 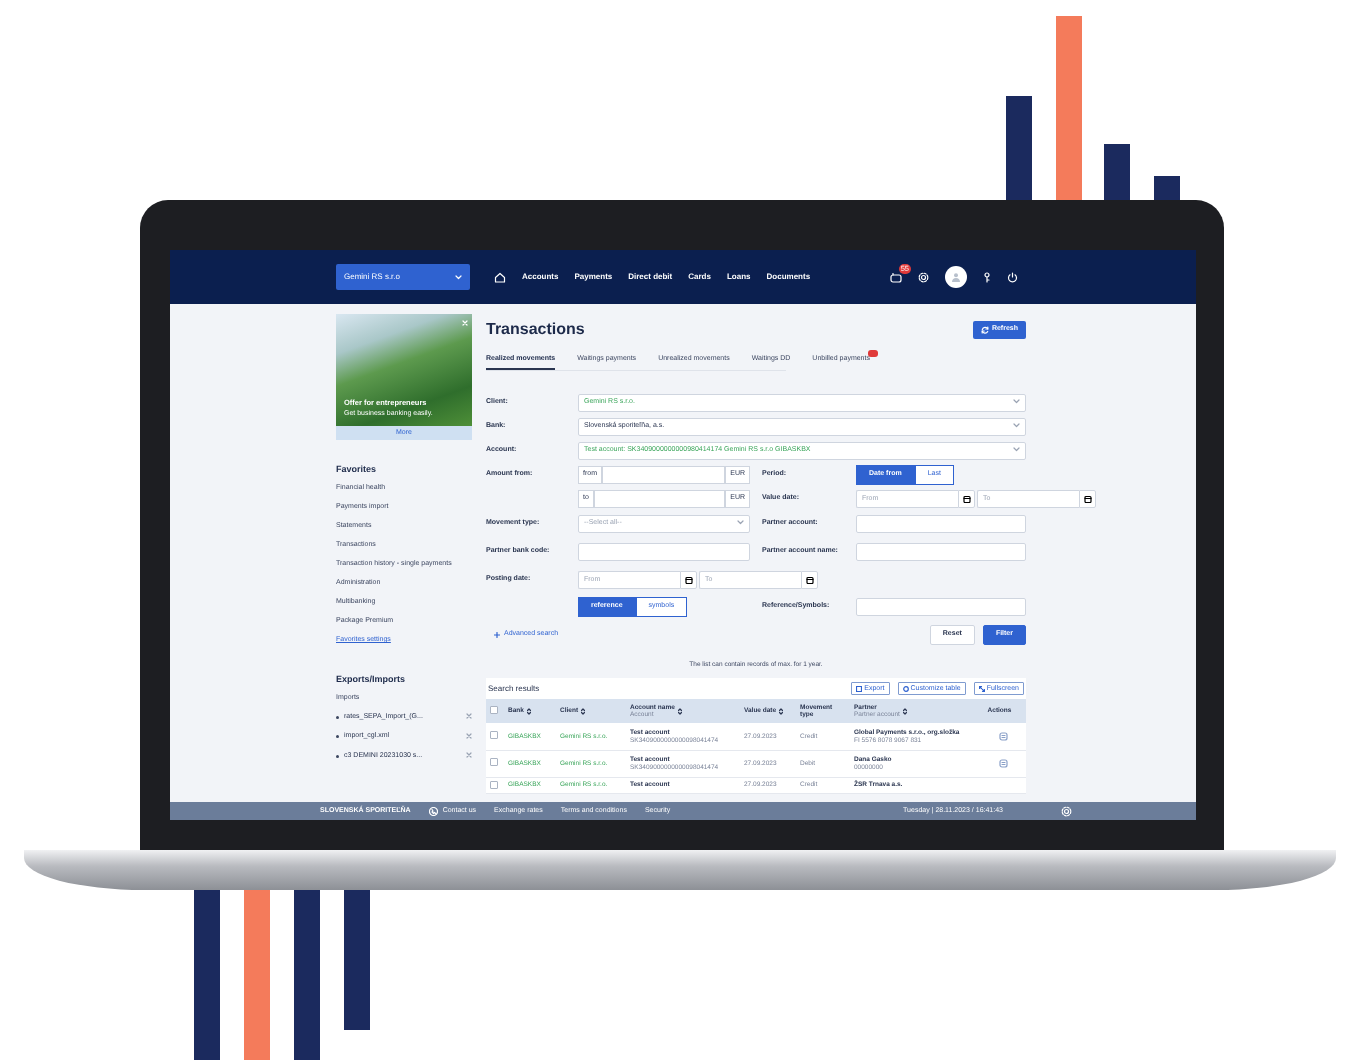 I want to click on page-title: Transactions, so click(x=535, y=330).